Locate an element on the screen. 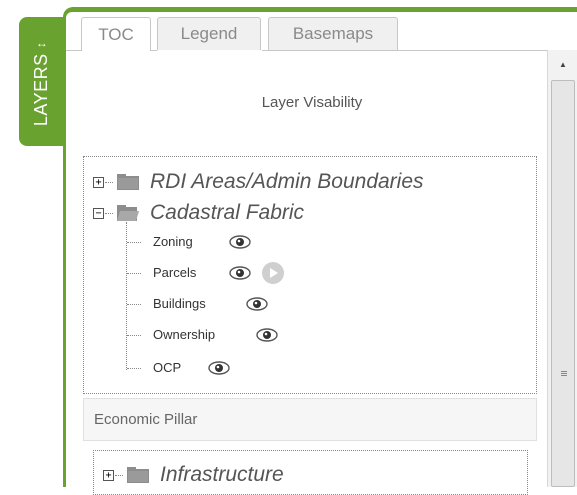  scroll-up-arrow-icon: ▲ is located at coordinates (562, 64).